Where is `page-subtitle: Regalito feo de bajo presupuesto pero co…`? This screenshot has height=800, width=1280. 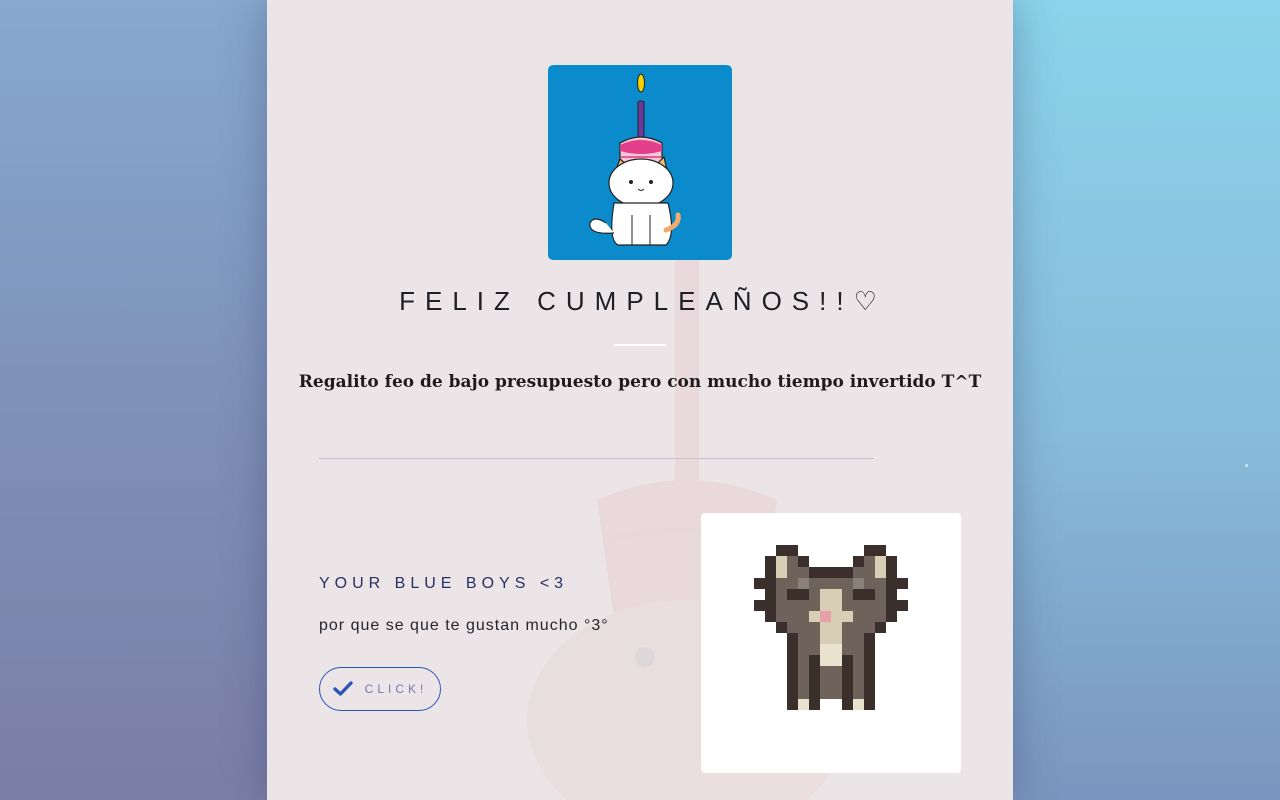
page-subtitle: Regalito feo de bajo presupuesto pero co… is located at coordinates (640, 382).